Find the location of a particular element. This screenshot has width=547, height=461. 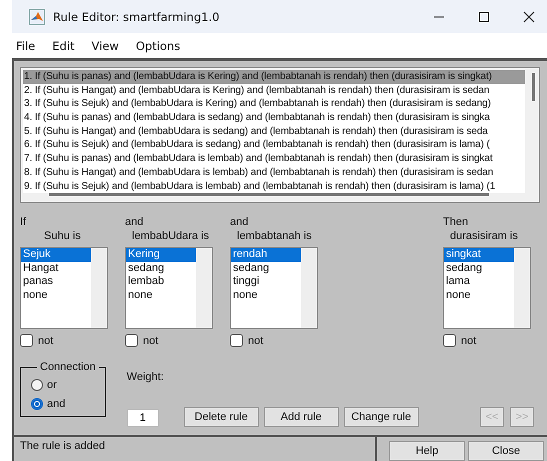

connector-label: Then is located at coordinates (456, 222).